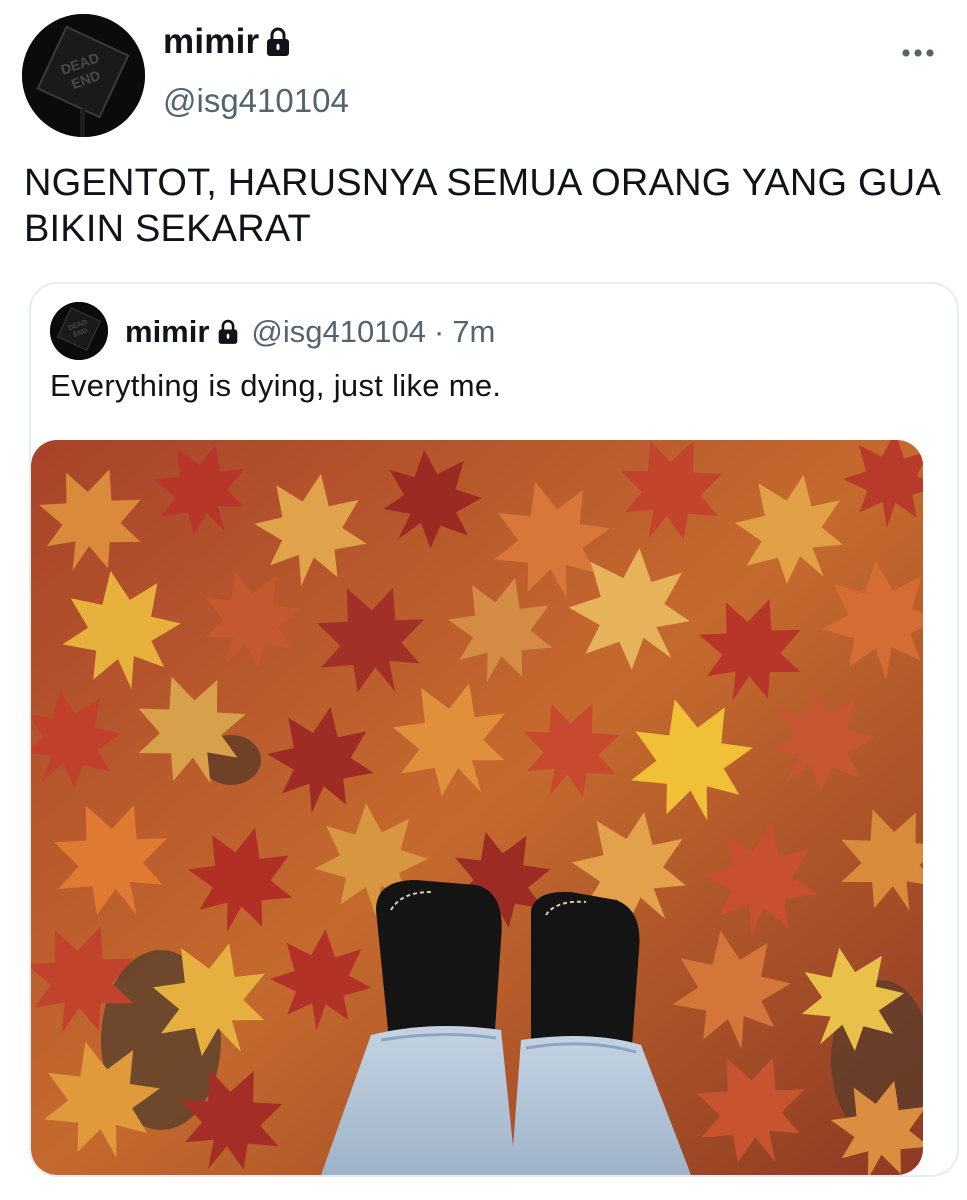 This screenshot has height=1200, width=967. I want to click on quoted-author-handle: @isg410104, so click(338, 332).